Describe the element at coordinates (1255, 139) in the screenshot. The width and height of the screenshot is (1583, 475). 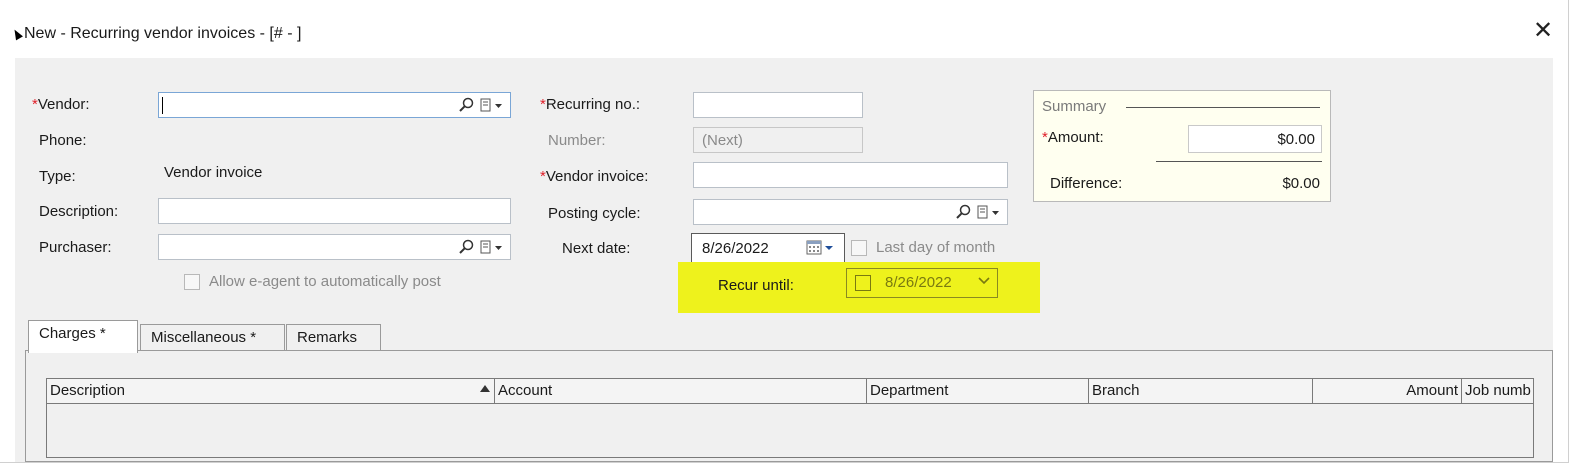
I see `amount-input: $0.00` at that location.